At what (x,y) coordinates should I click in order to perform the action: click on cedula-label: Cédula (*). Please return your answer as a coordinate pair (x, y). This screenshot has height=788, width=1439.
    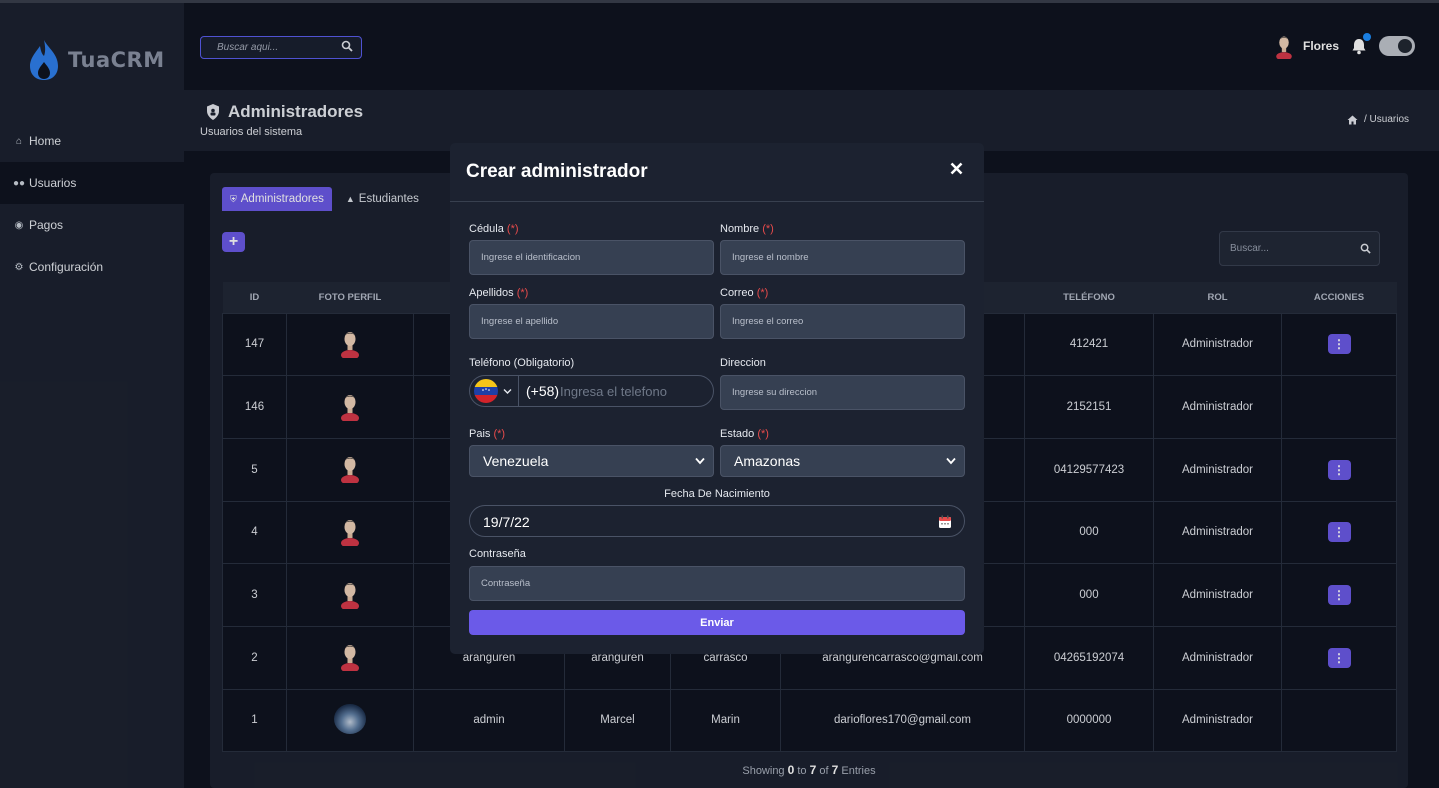
    Looking at the image, I should click on (494, 229).